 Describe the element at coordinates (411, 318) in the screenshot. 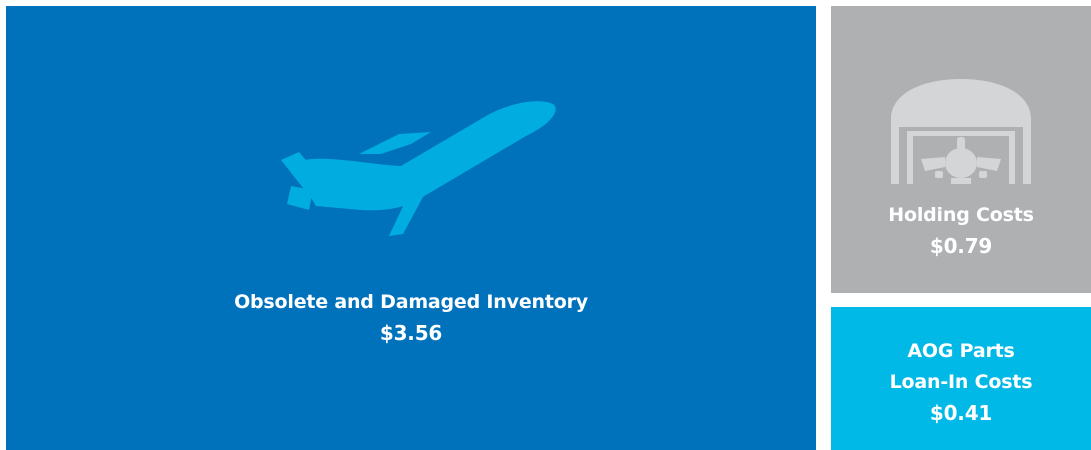

I see `tile-label-obsolete-inventory: Obsolete and Damaged Inventory $3.56` at that location.